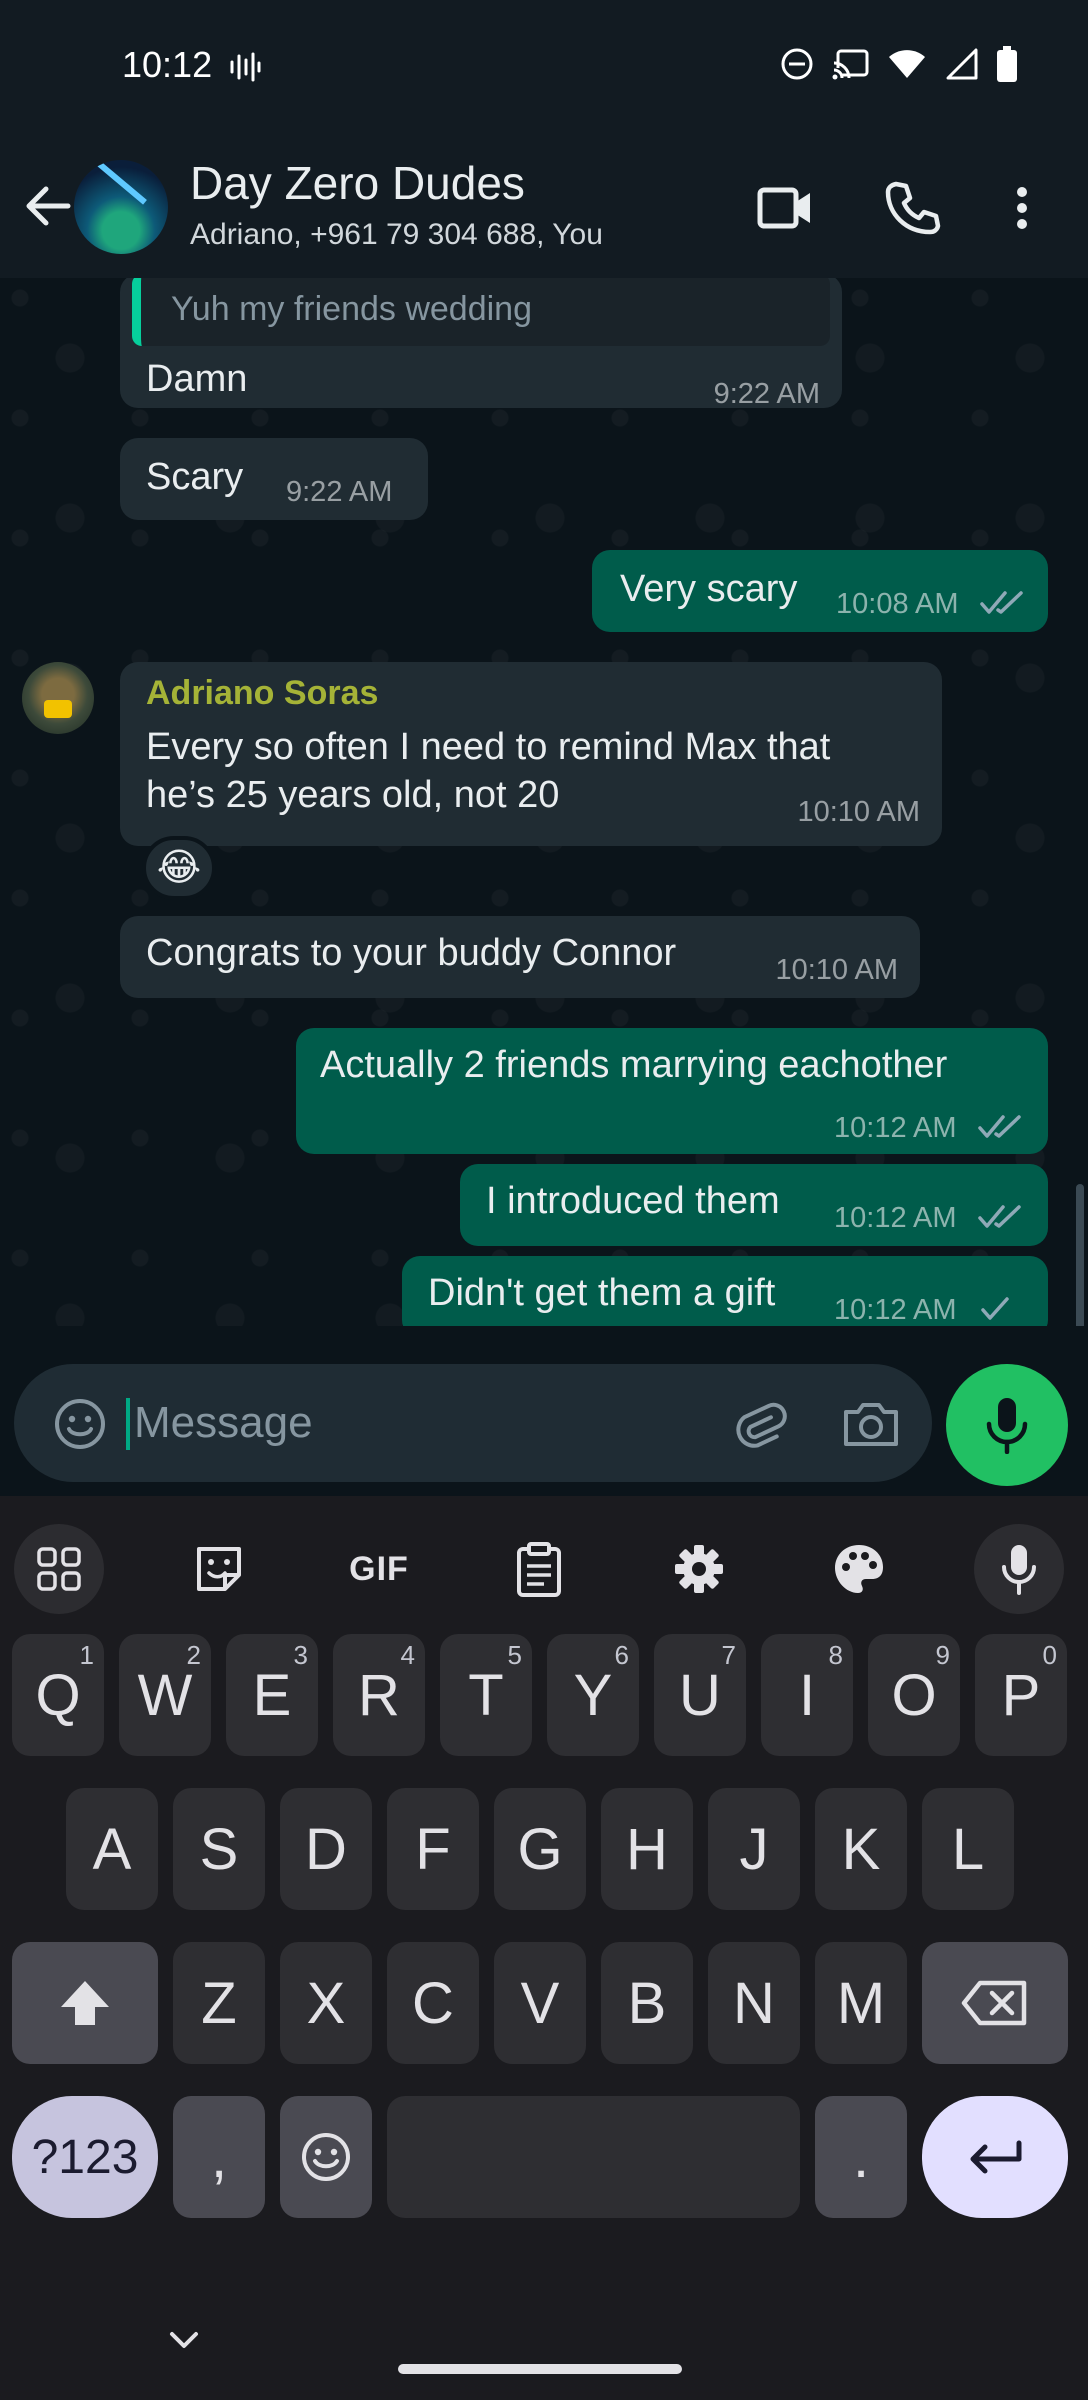 This screenshot has height=2400, width=1088. I want to click on key-label: T, so click(486, 1695).